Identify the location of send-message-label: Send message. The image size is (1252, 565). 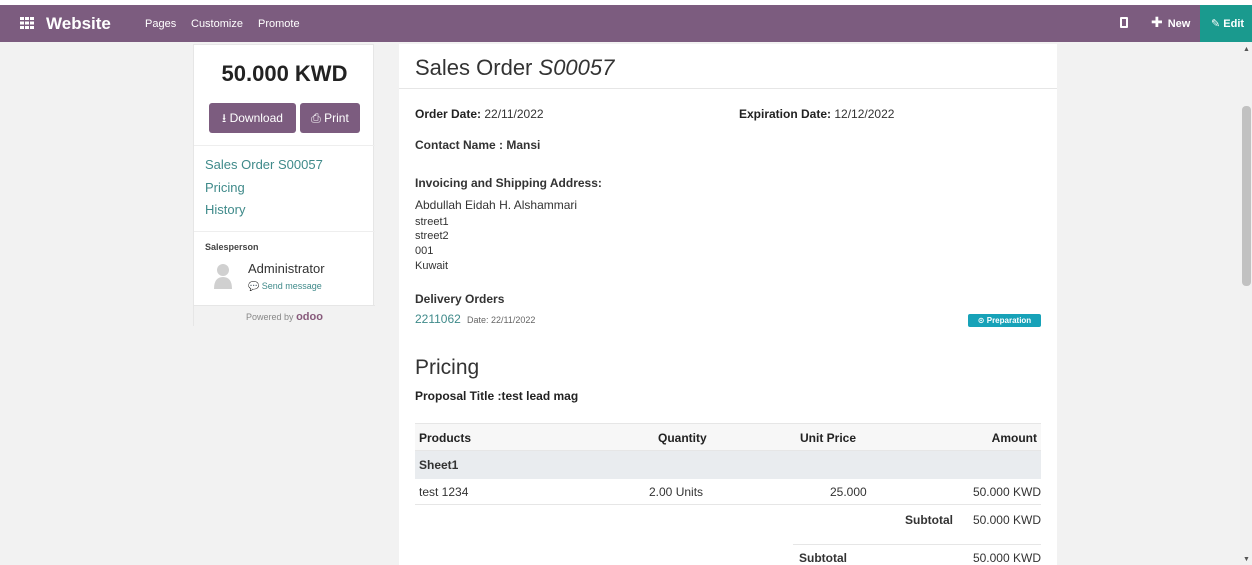
(291, 286).